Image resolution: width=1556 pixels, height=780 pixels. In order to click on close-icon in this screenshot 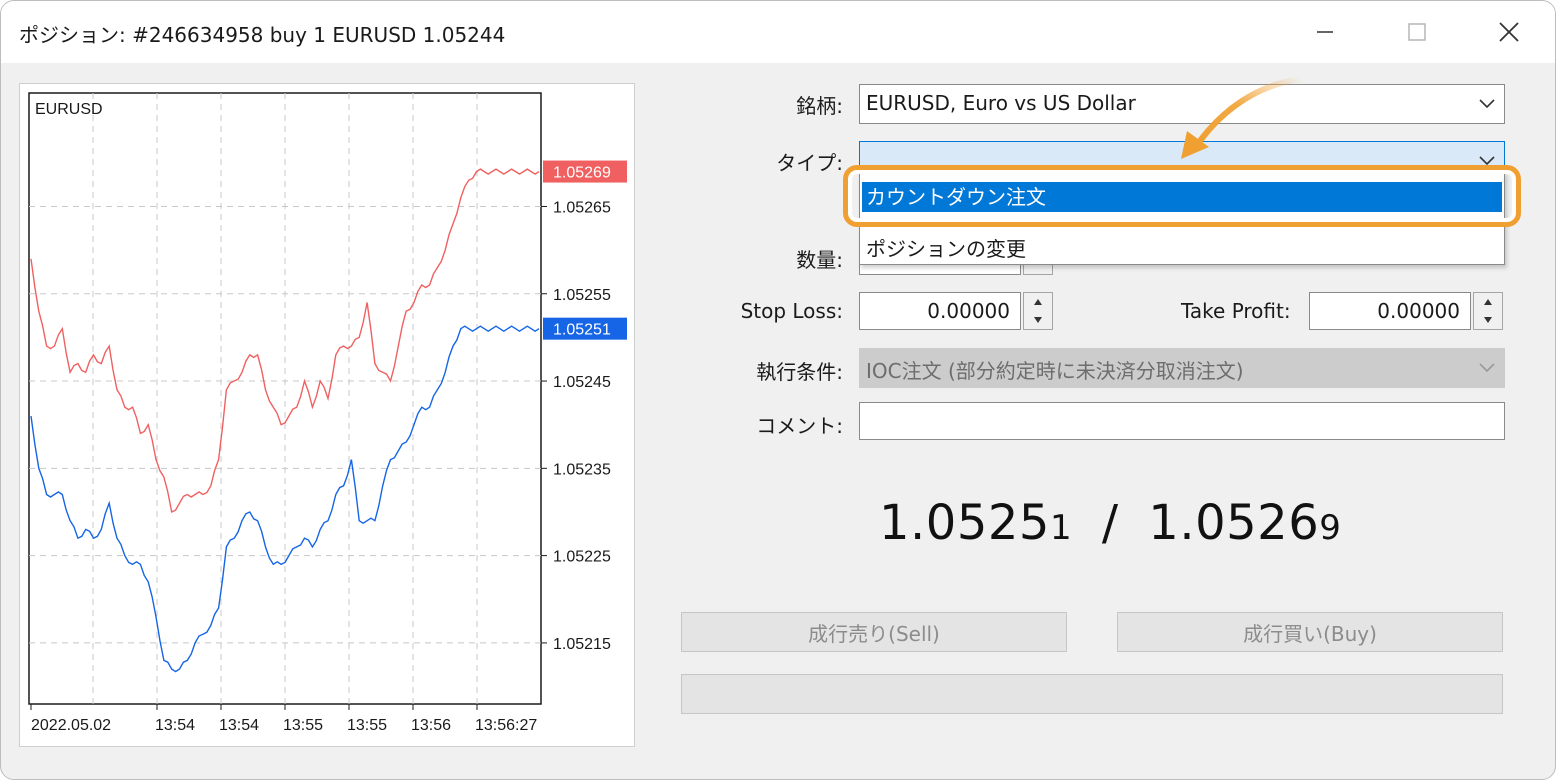, I will do `click(1509, 32)`.